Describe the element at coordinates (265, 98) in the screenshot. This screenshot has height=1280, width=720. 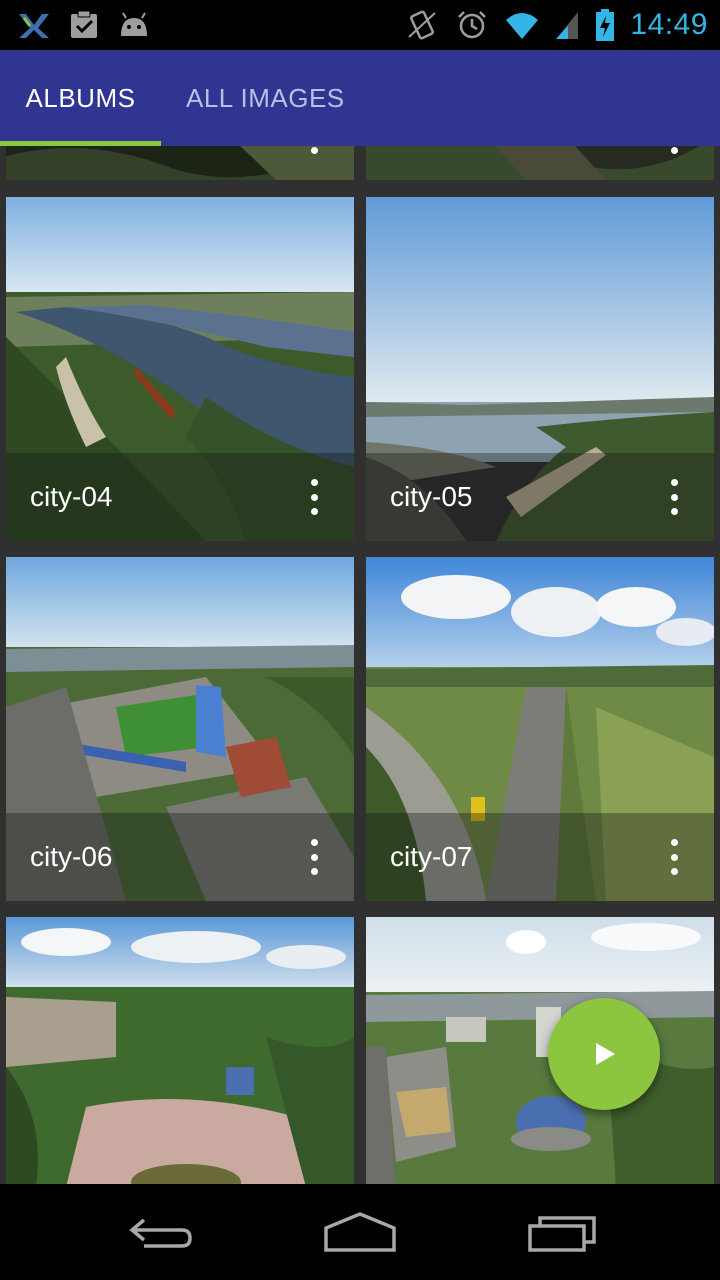
I see `tab-all-images: ALL IMAGES` at that location.